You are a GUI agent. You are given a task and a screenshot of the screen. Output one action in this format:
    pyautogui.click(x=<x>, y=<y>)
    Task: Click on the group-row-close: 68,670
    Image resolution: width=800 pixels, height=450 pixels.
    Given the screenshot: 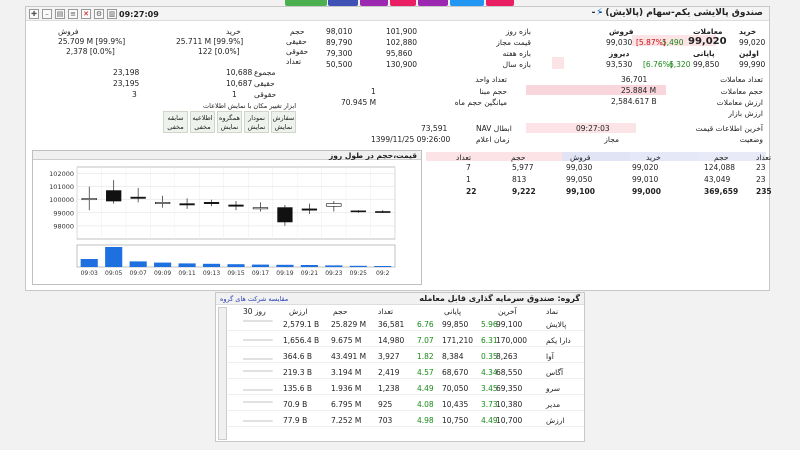 What is the action you would take?
    pyautogui.click(x=455, y=372)
    